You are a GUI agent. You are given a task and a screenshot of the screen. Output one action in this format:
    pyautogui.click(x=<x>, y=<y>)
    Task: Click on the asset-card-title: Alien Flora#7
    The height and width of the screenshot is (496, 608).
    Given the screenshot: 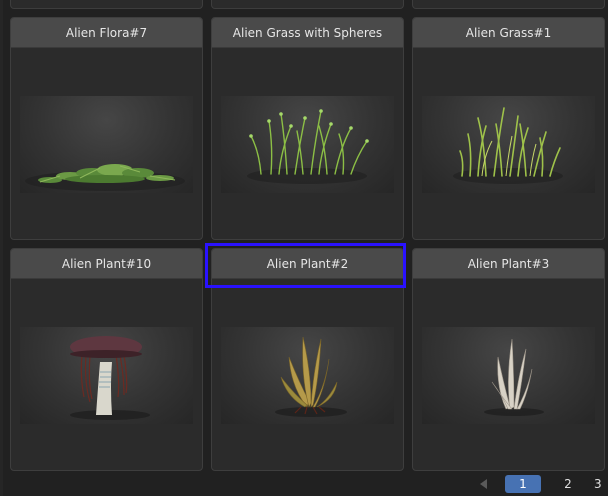 What is the action you would take?
    pyautogui.click(x=106, y=33)
    